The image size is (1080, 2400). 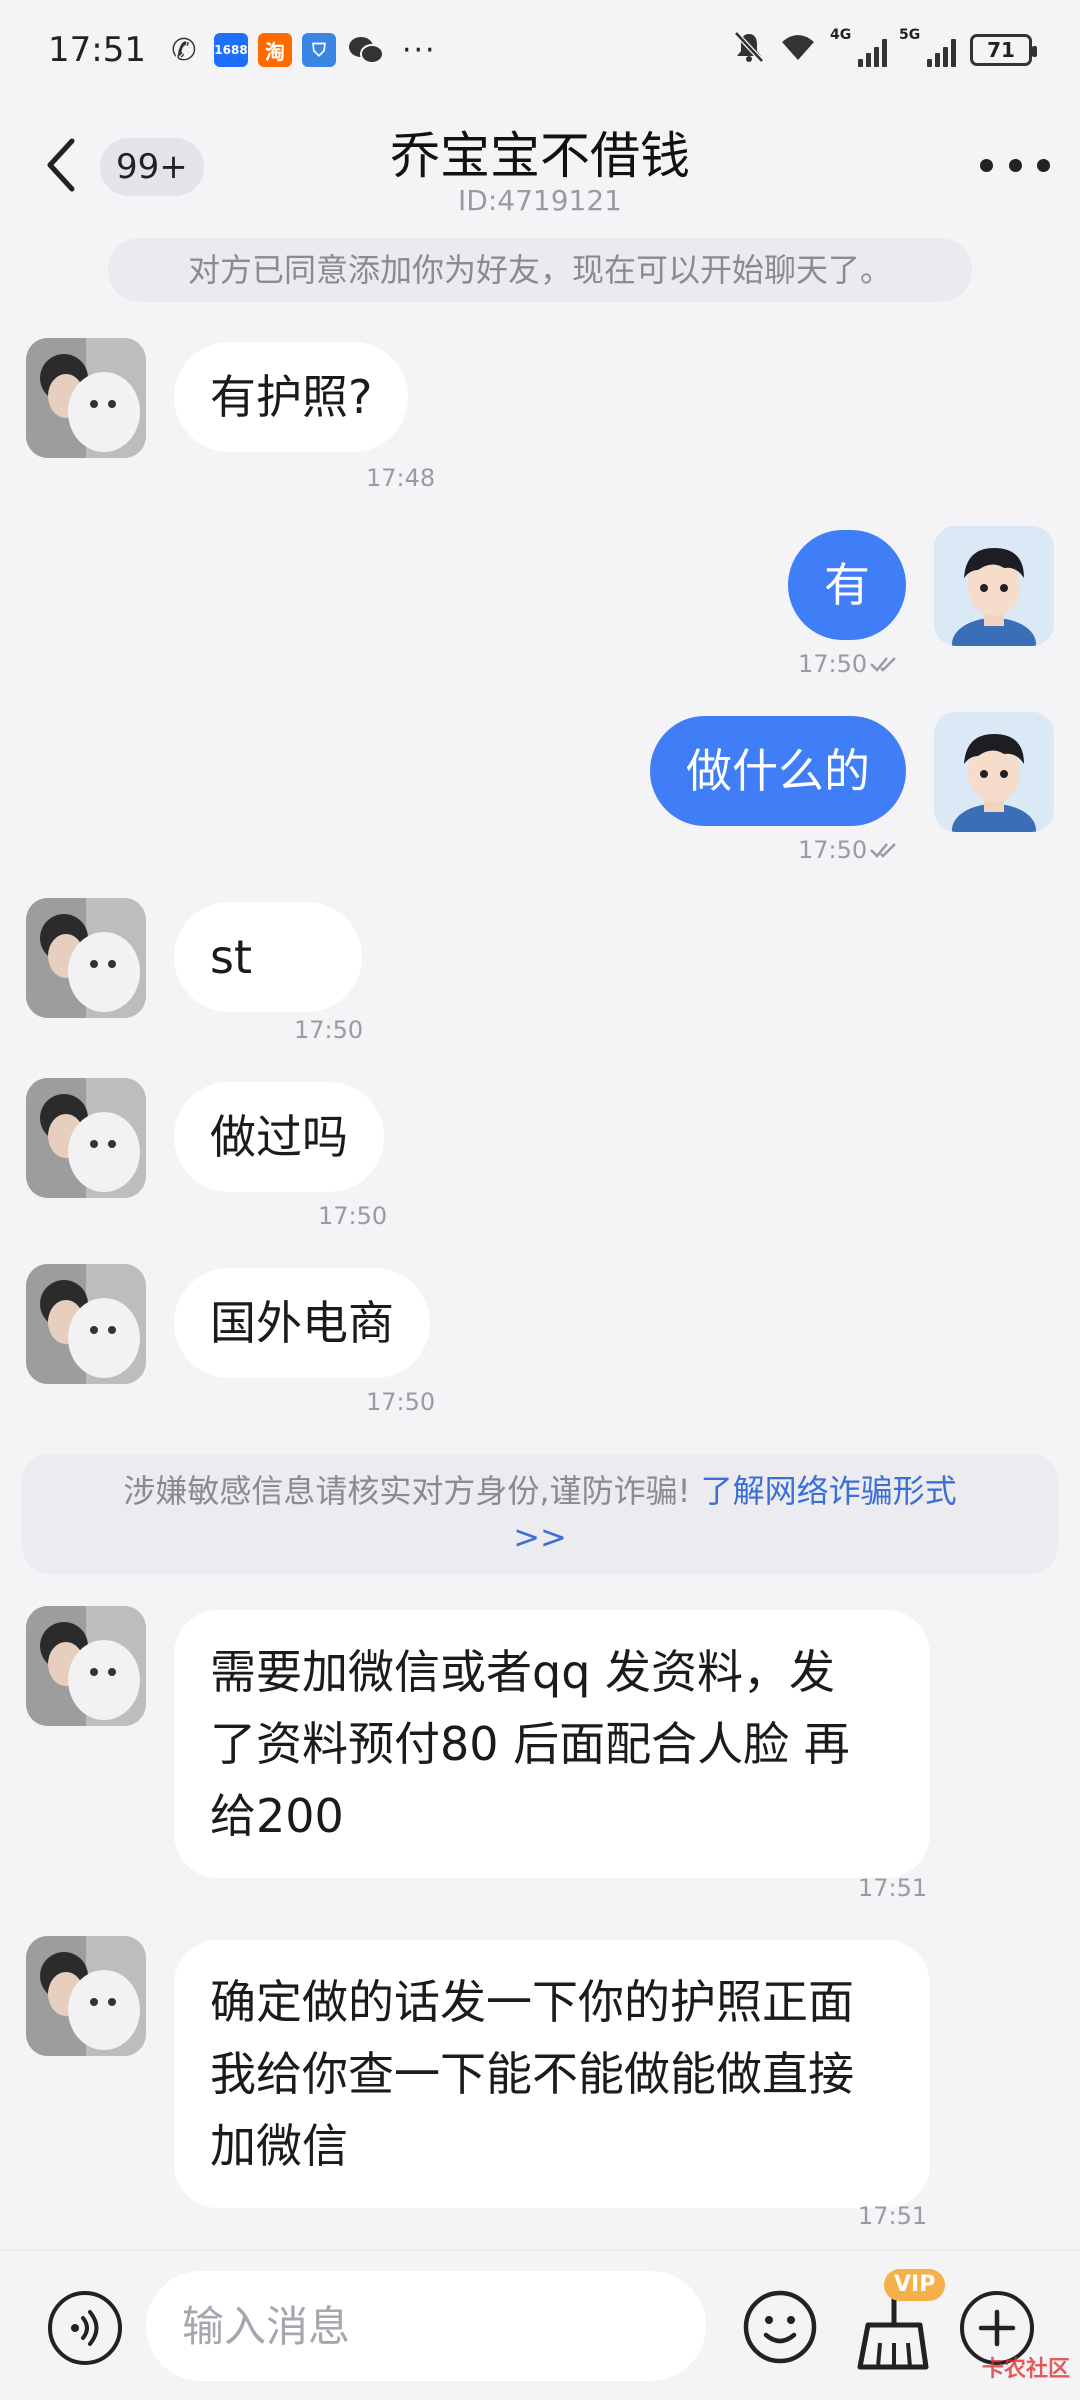 I want to click on system-status: 4G 5G 71, so click(x=885, y=48).